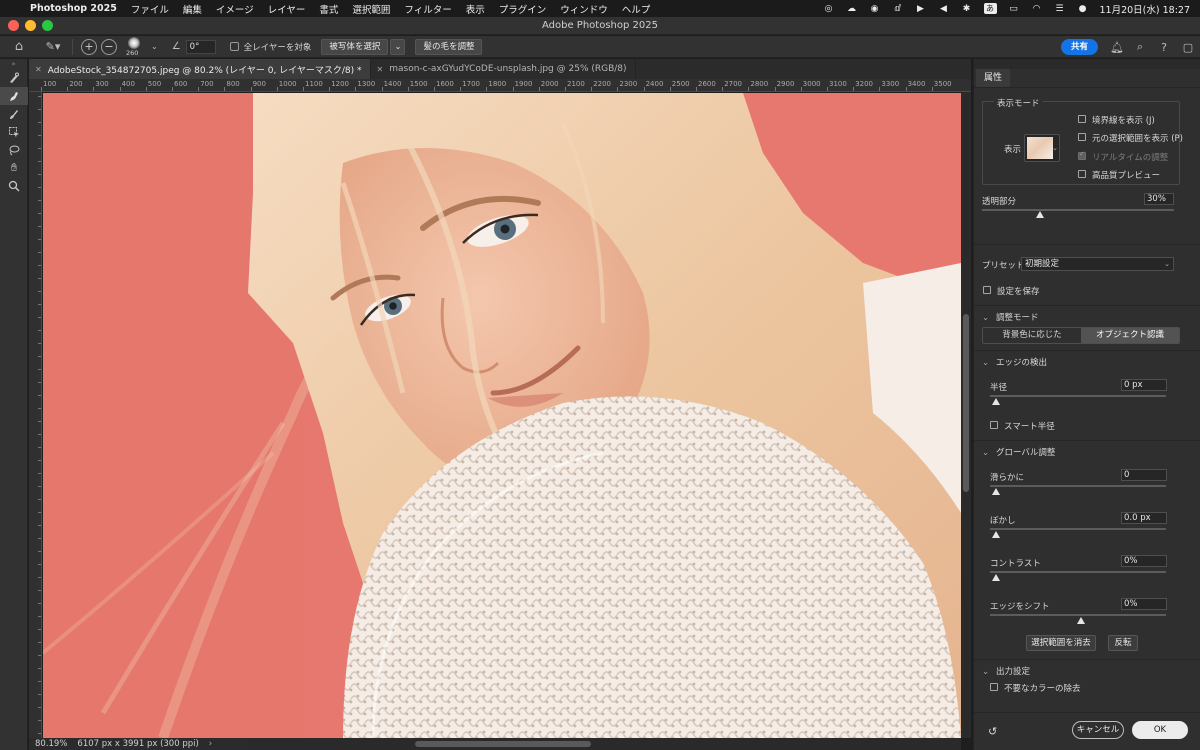 Image resolution: width=1200 pixels, height=750 pixels. I want to click on menubar-clock: 11月20日(水) 18:27, so click(1145, 9).